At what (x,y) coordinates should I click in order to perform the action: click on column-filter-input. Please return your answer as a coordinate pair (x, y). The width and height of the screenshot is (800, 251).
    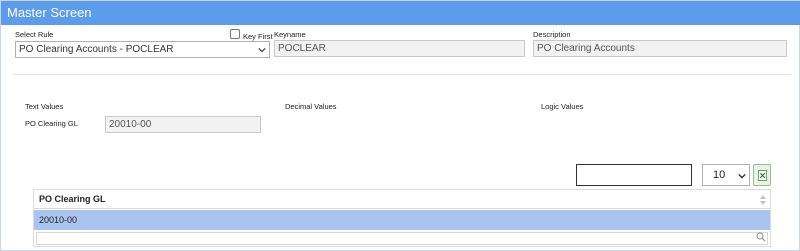
    Looking at the image, I should click on (402, 238).